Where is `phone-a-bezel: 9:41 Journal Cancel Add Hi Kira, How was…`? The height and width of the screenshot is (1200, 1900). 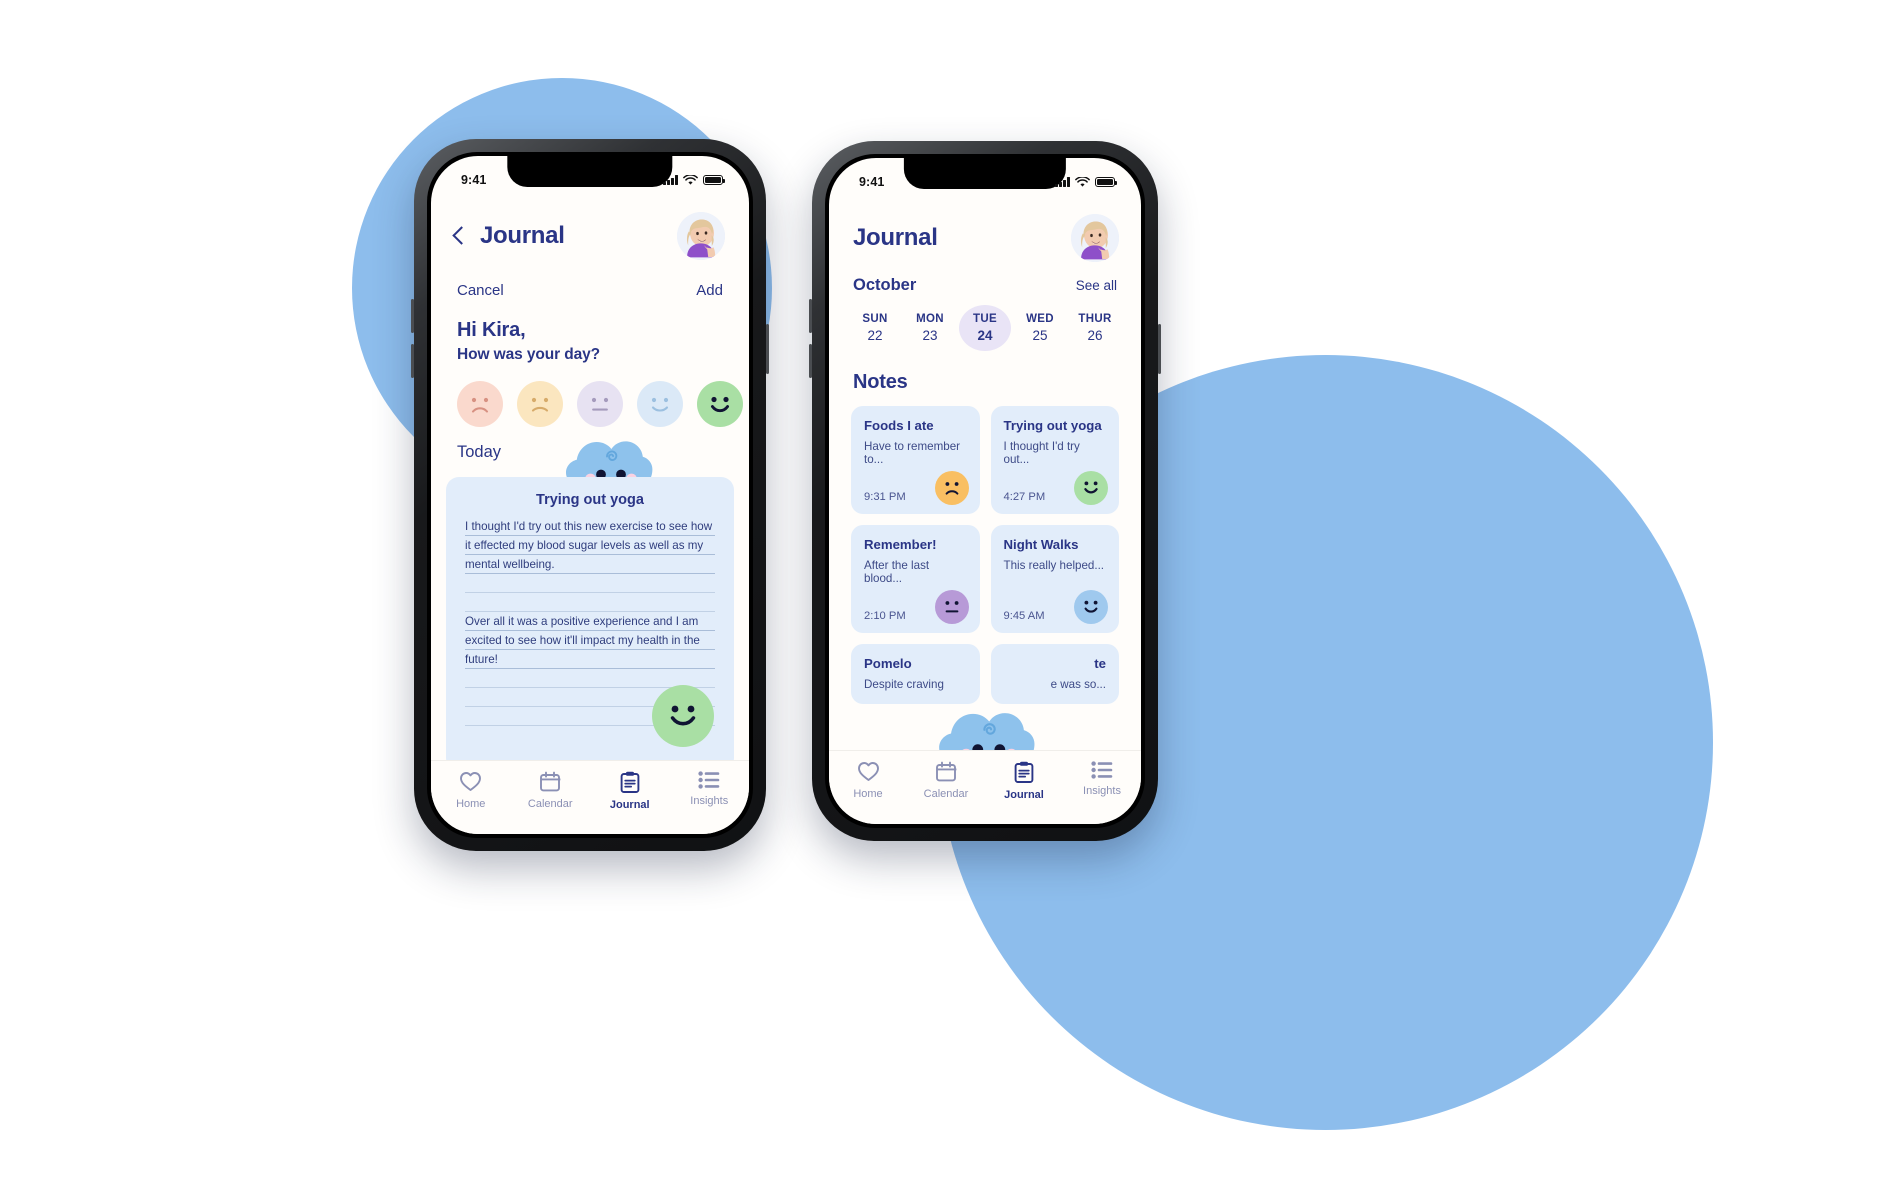
phone-a-bezel: 9:41 Journal Cancel Add Hi Kira, How was… is located at coordinates (590, 495).